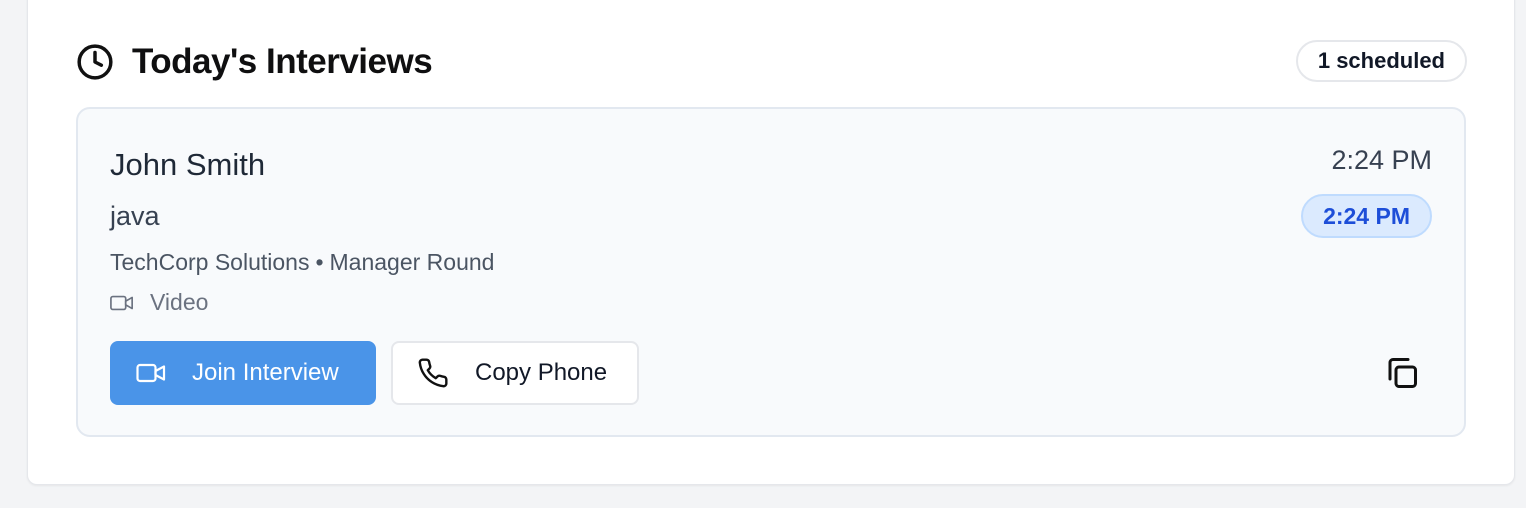 The width and height of the screenshot is (1526, 508). I want to click on interview-role: java, so click(135, 216).